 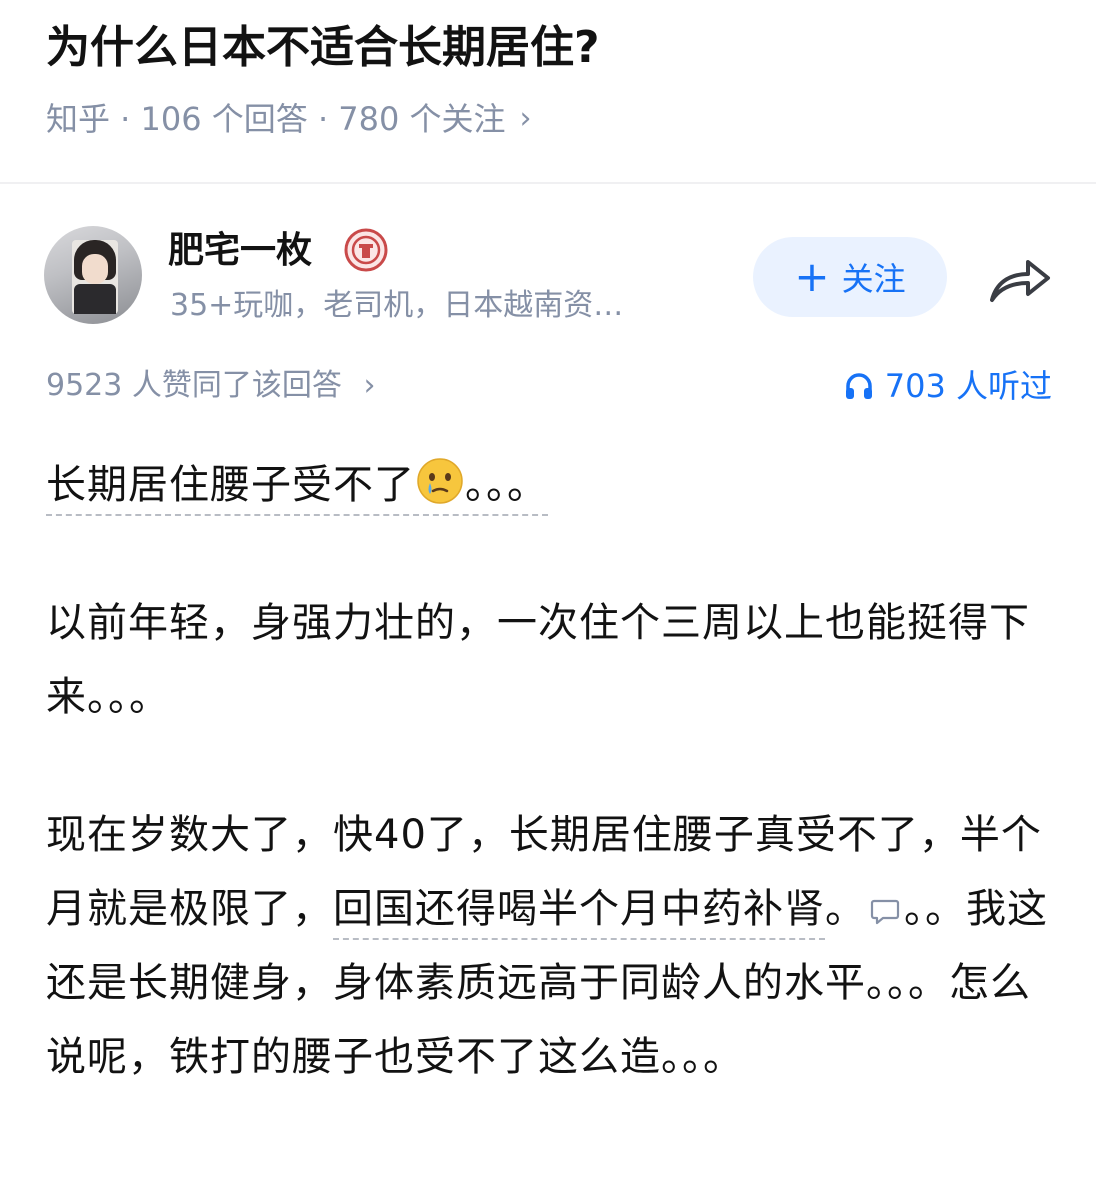 I want to click on answer-paragraph-2: 以前年轻，身强力壮的，一次住个三周以上也能挺得下来。。。, so click(x=538, y=660).